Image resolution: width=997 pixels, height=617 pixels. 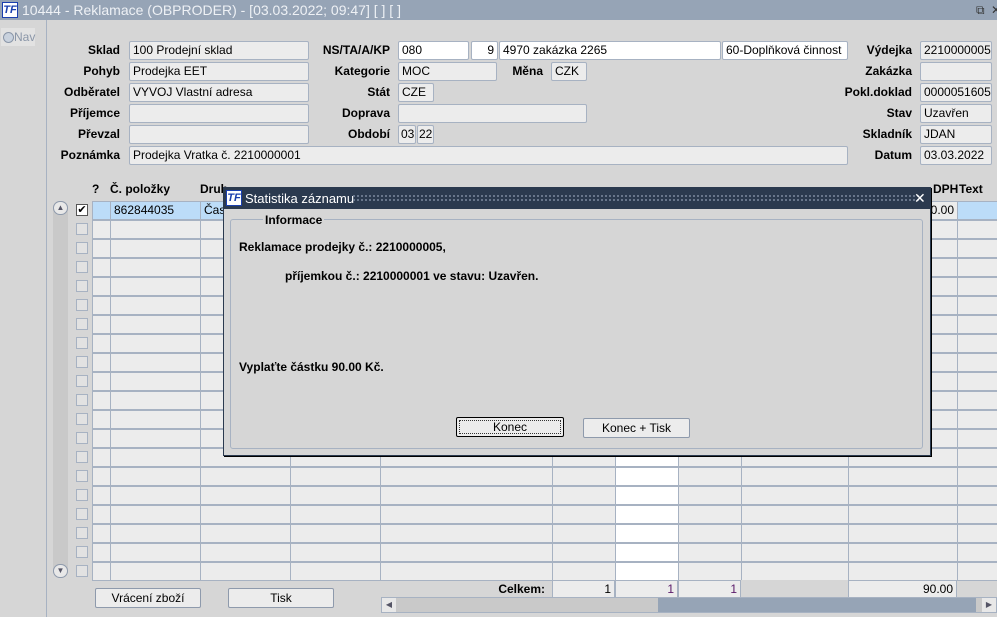 I want to click on obdobi-year-field: 22, so click(x=425, y=134).